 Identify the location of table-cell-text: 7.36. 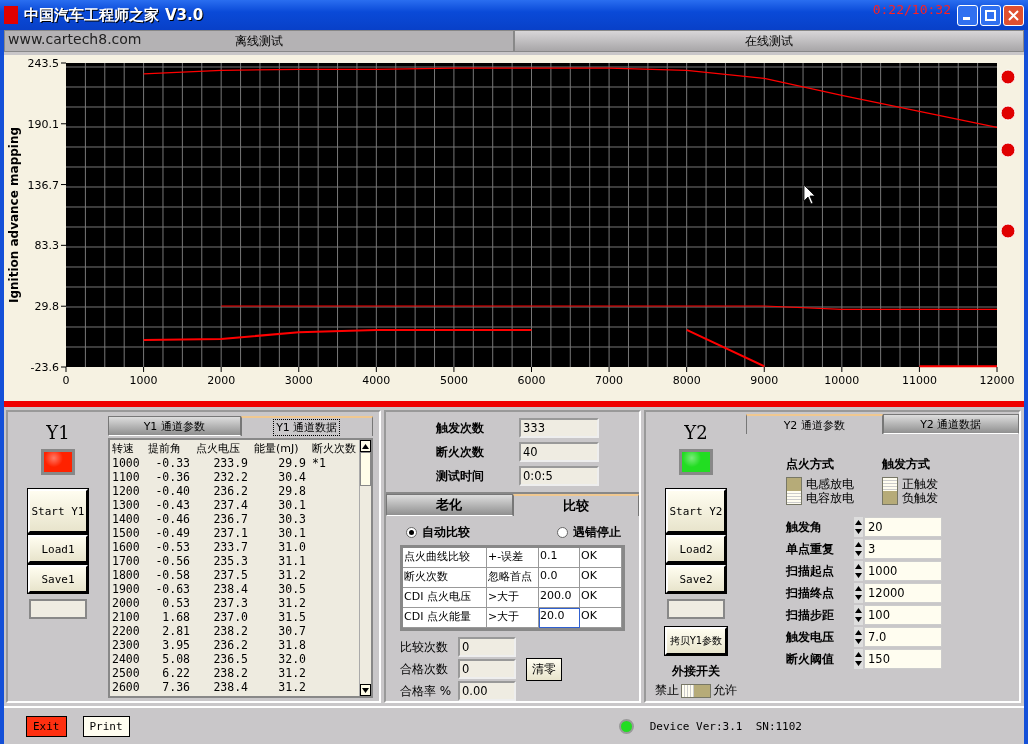
(176, 687).